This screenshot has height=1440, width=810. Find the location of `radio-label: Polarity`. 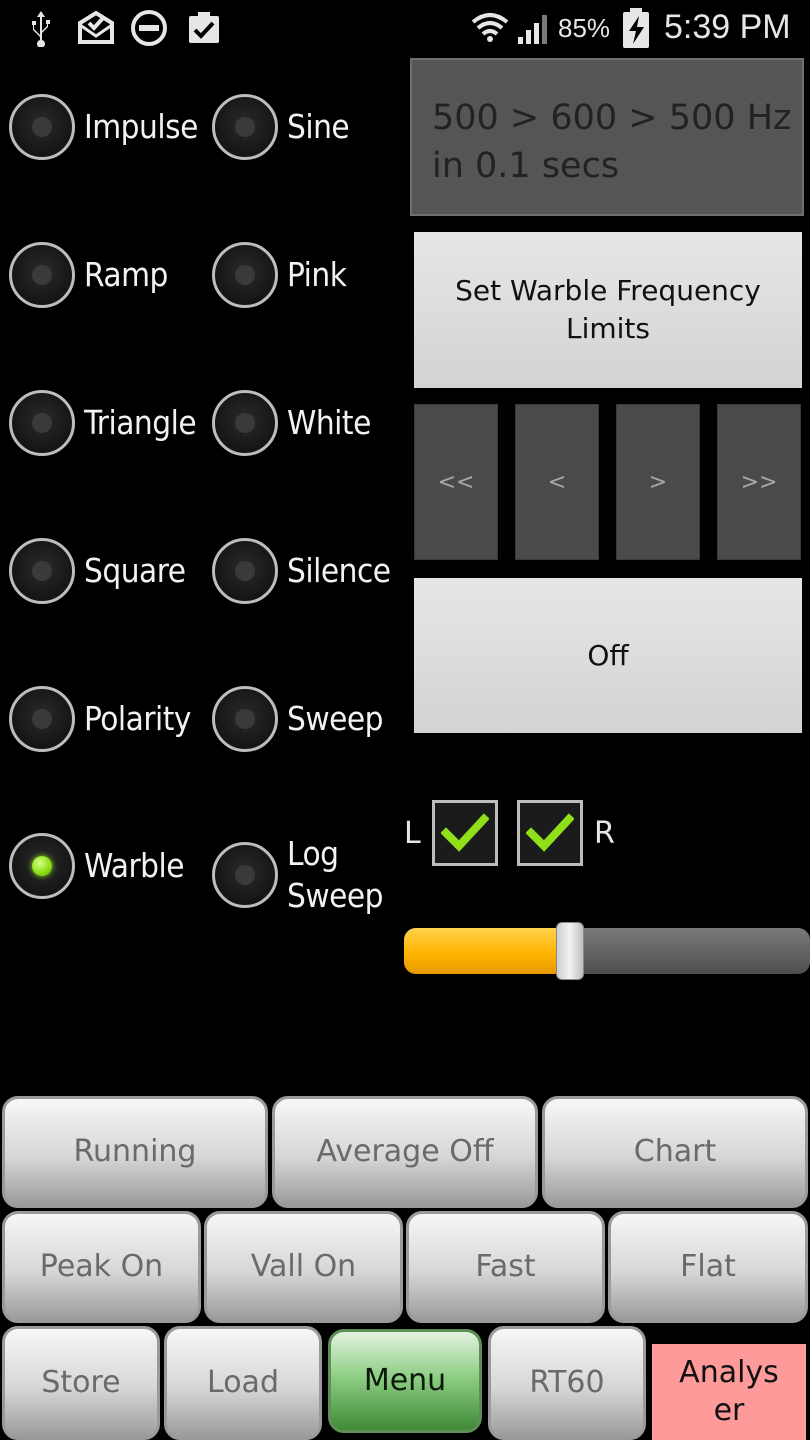

radio-label: Polarity is located at coordinates (137, 718).